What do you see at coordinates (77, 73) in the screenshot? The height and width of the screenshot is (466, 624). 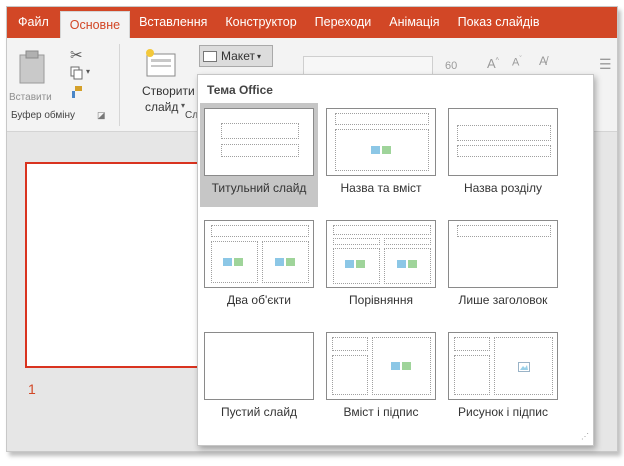 I see `copy-icon` at bounding box center [77, 73].